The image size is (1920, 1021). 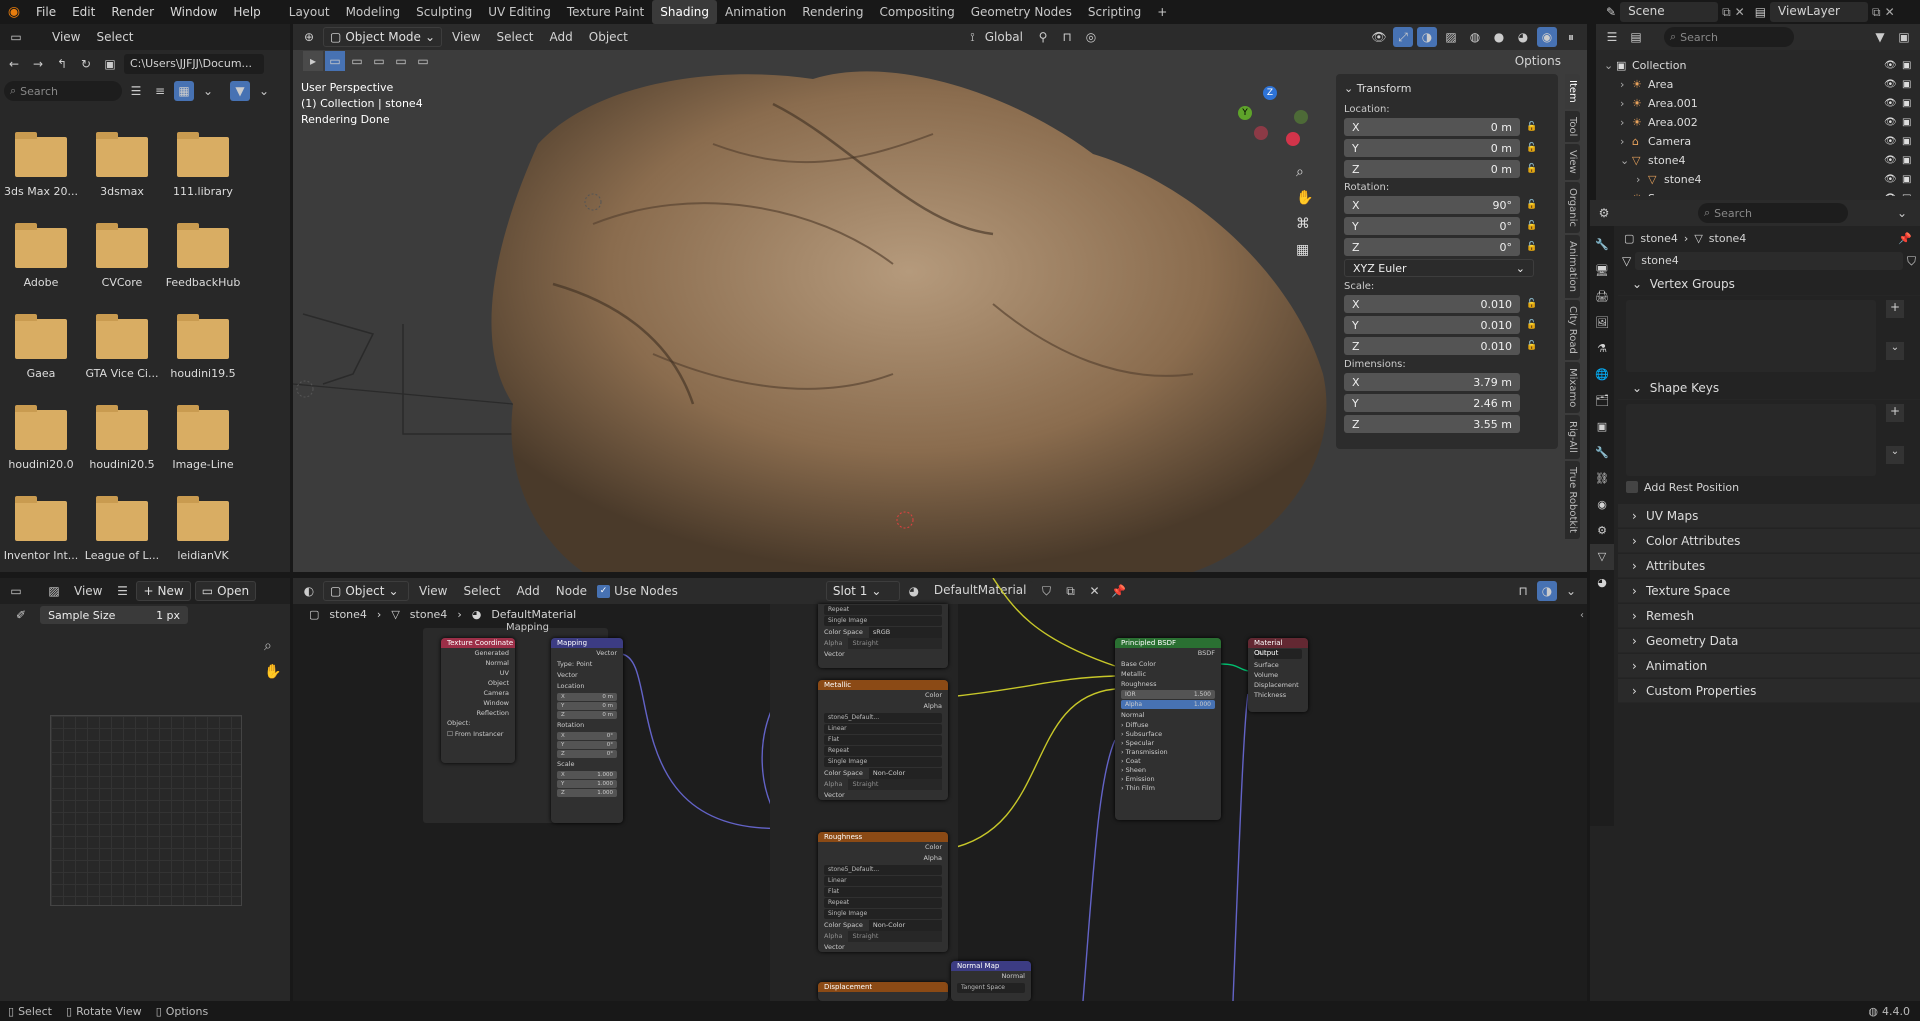 What do you see at coordinates (203, 165) in the screenshot?
I see `folder-item: 111.library` at bounding box center [203, 165].